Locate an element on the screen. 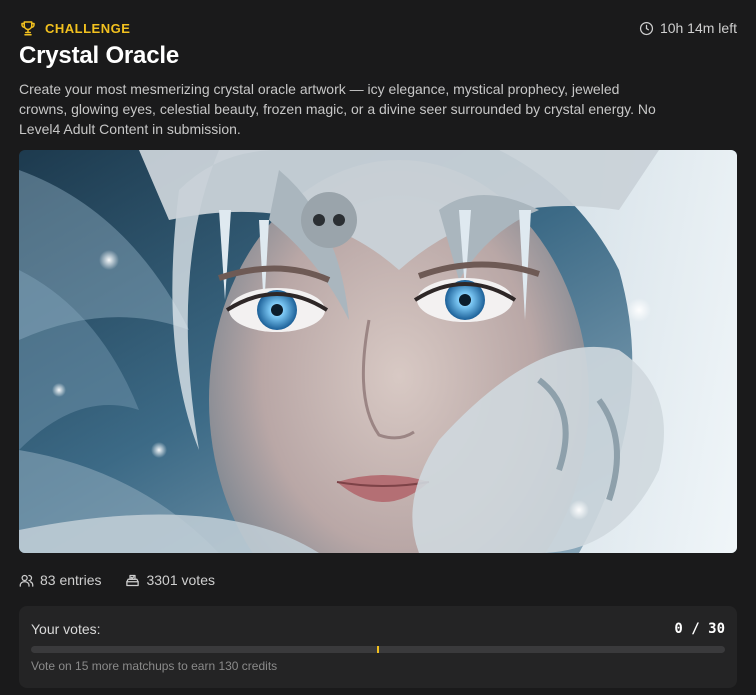 The image size is (756, 695). time-remaining-text: 10h 14m left is located at coordinates (698, 28).